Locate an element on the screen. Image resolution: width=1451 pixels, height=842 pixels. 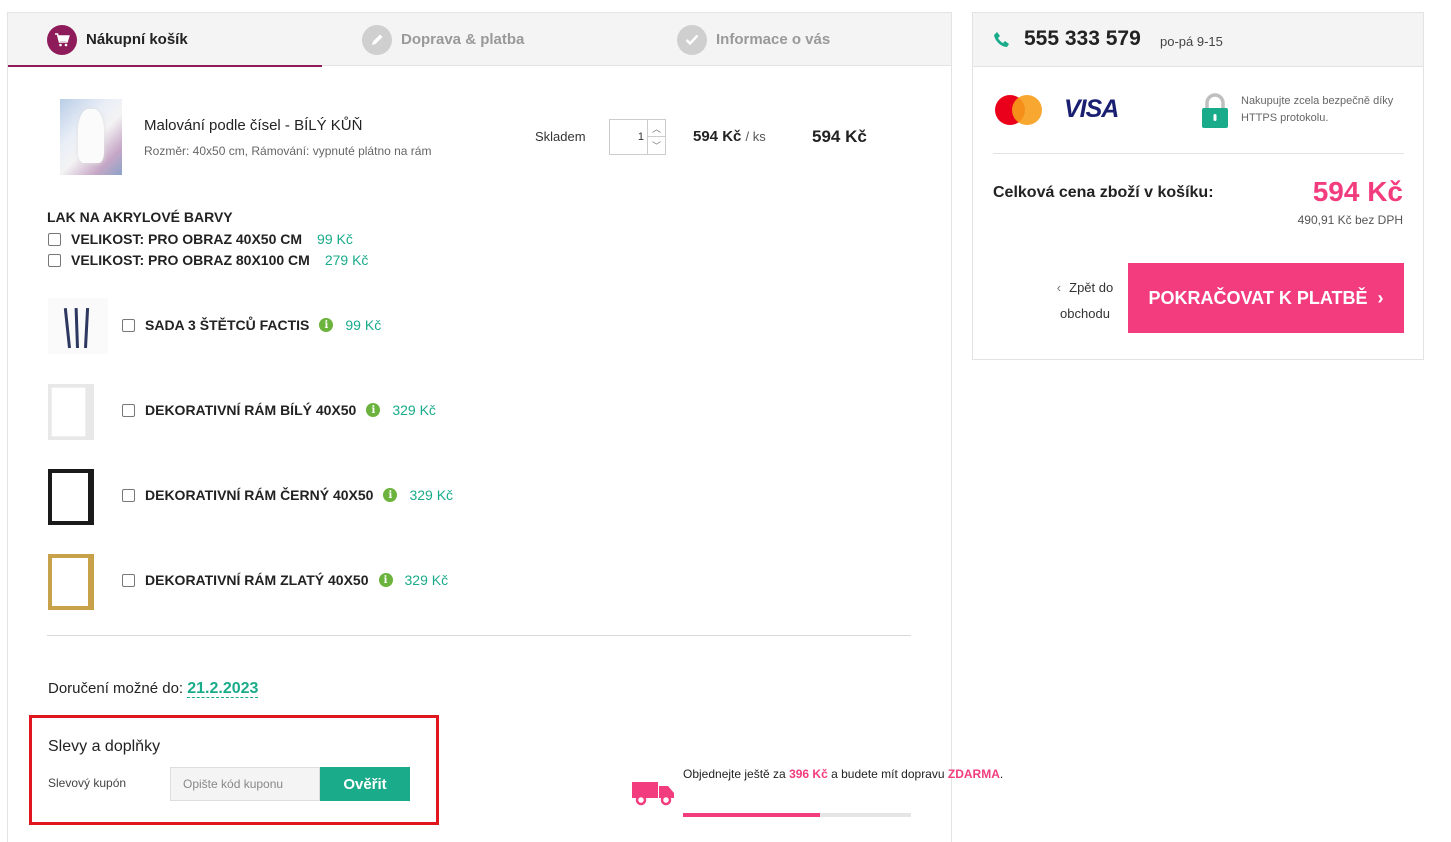
discount-title: Slevy a doplňky is located at coordinates (104, 746).